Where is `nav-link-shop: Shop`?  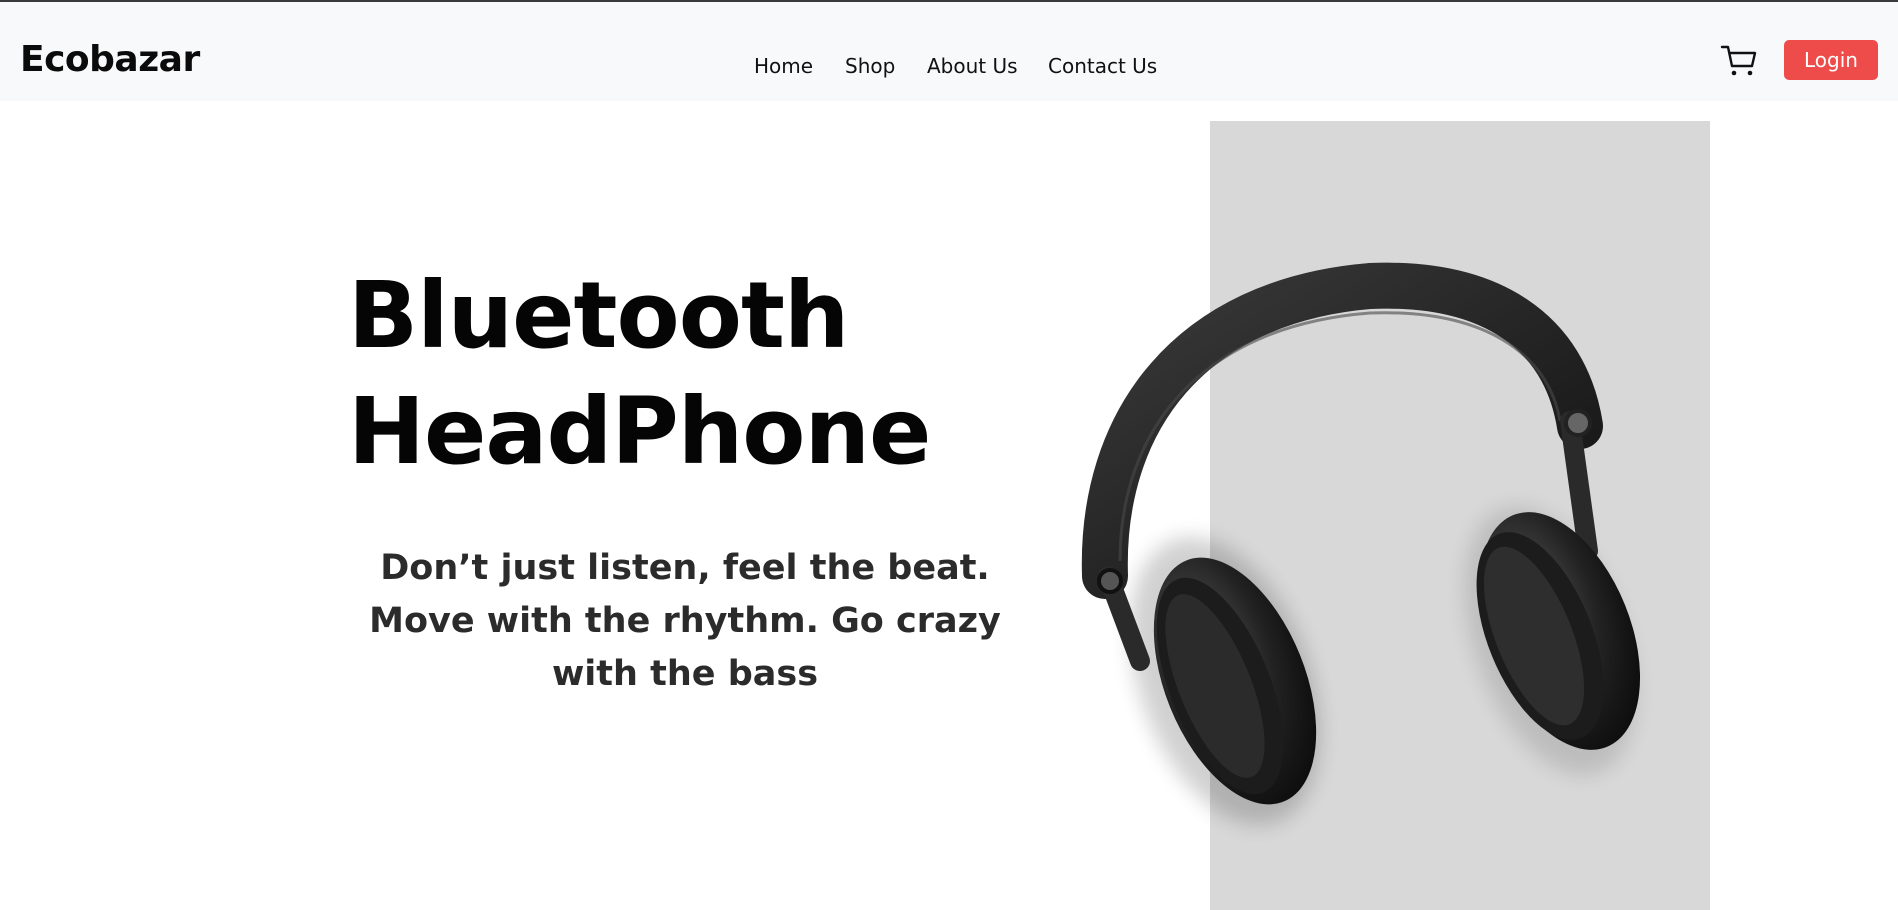
nav-link-shop: Shop is located at coordinates (870, 66).